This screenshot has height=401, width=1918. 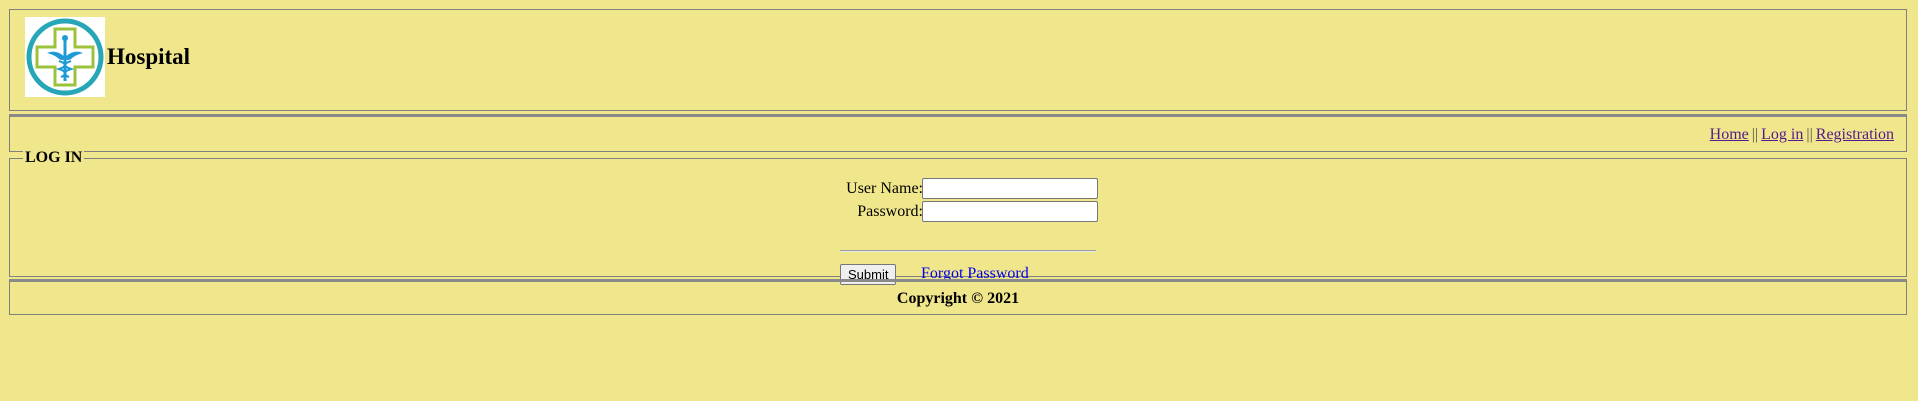 What do you see at coordinates (968, 251) in the screenshot?
I see `form-divider` at bounding box center [968, 251].